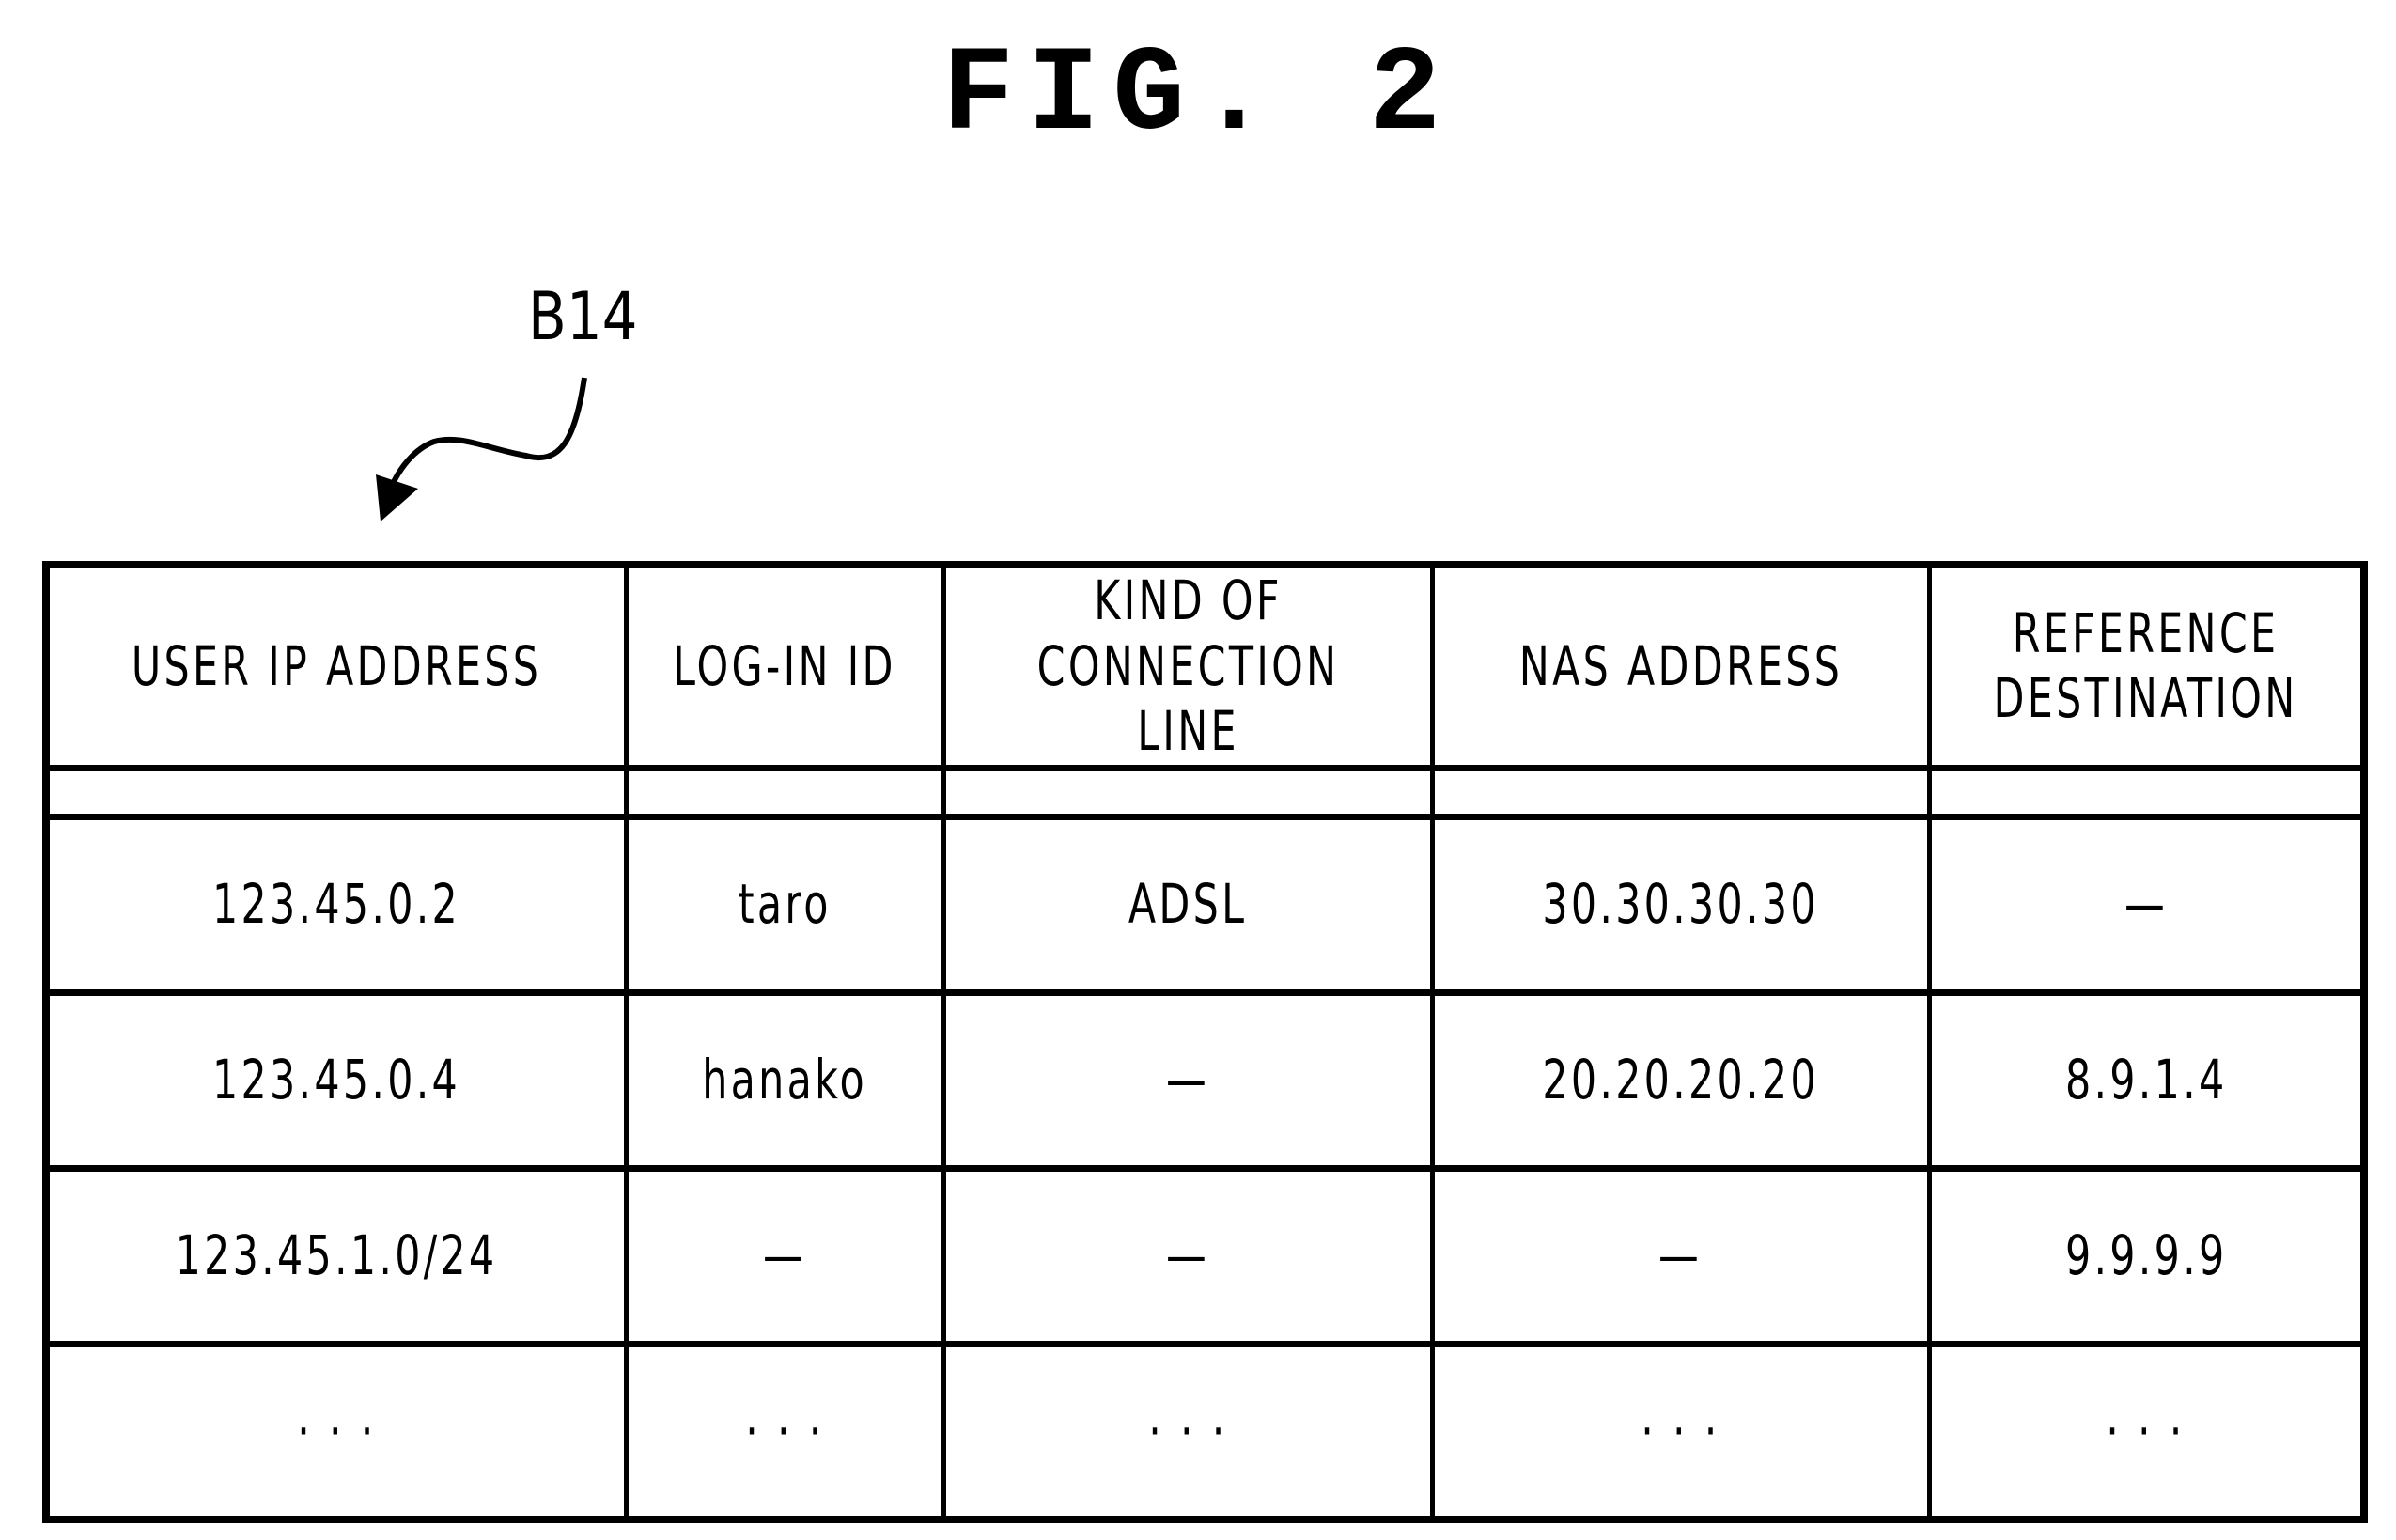 The width and height of the screenshot is (2396, 1540). Describe the element at coordinates (1680, 904) in the screenshot. I see `cell-nas-address: 30.30.30.30` at that location.